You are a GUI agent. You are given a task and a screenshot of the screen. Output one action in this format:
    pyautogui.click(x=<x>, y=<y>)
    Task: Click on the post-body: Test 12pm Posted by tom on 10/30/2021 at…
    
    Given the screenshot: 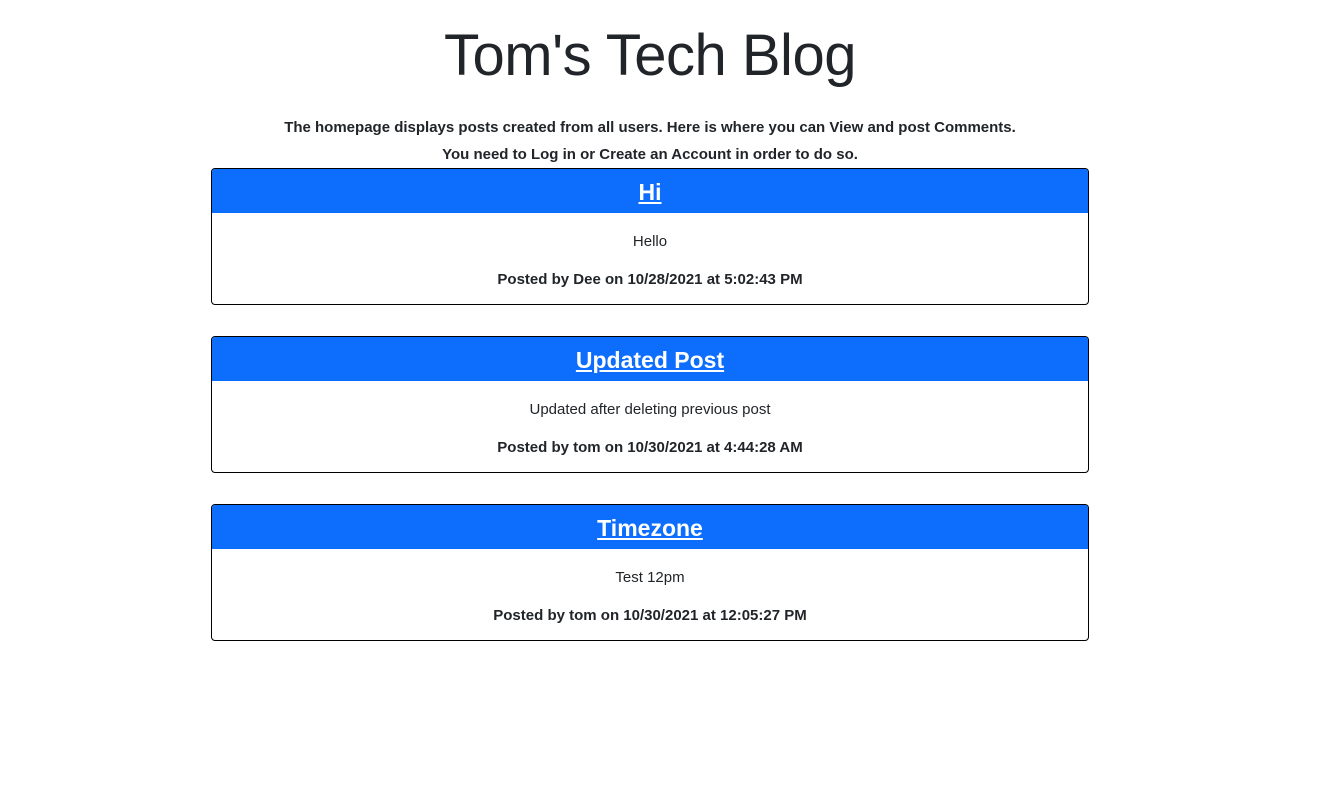 What is the action you would take?
    pyautogui.click(x=650, y=597)
    